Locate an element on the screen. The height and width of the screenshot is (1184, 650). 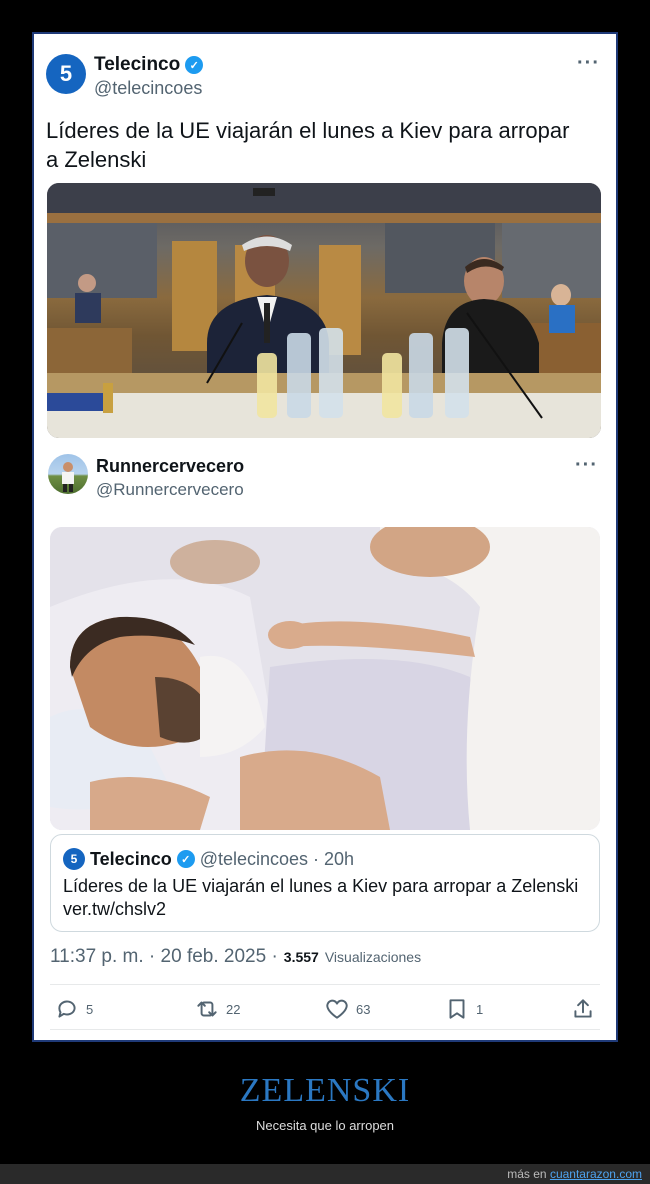
retweet-button: 22 is located at coordinates (217, 1009).